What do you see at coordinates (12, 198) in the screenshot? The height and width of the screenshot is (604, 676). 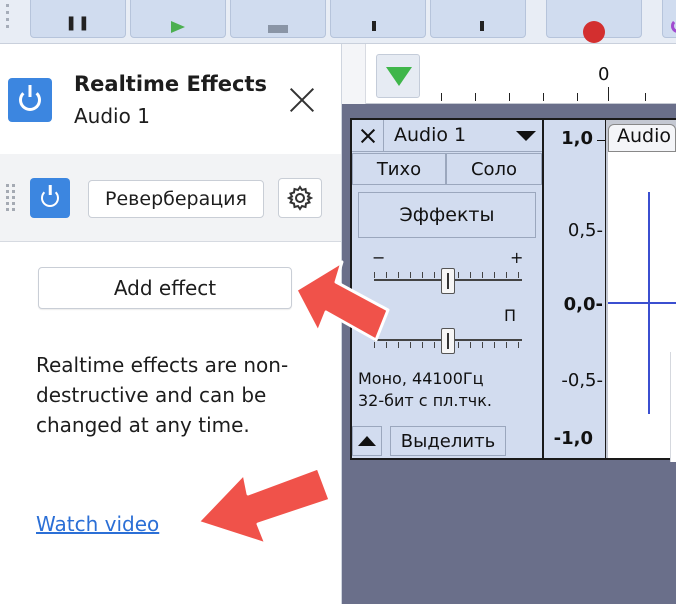 I see `drag-handle-icon` at bounding box center [12, 198].